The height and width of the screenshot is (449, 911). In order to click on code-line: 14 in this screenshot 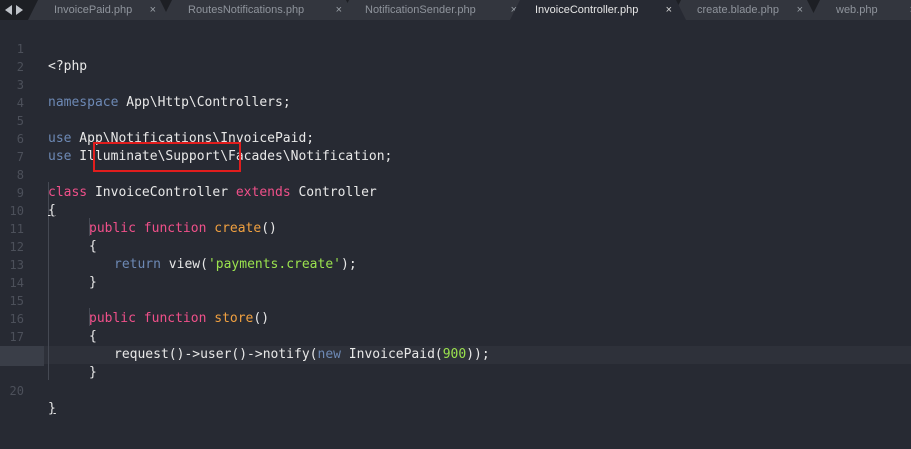, I will do `click(455, 273)`.